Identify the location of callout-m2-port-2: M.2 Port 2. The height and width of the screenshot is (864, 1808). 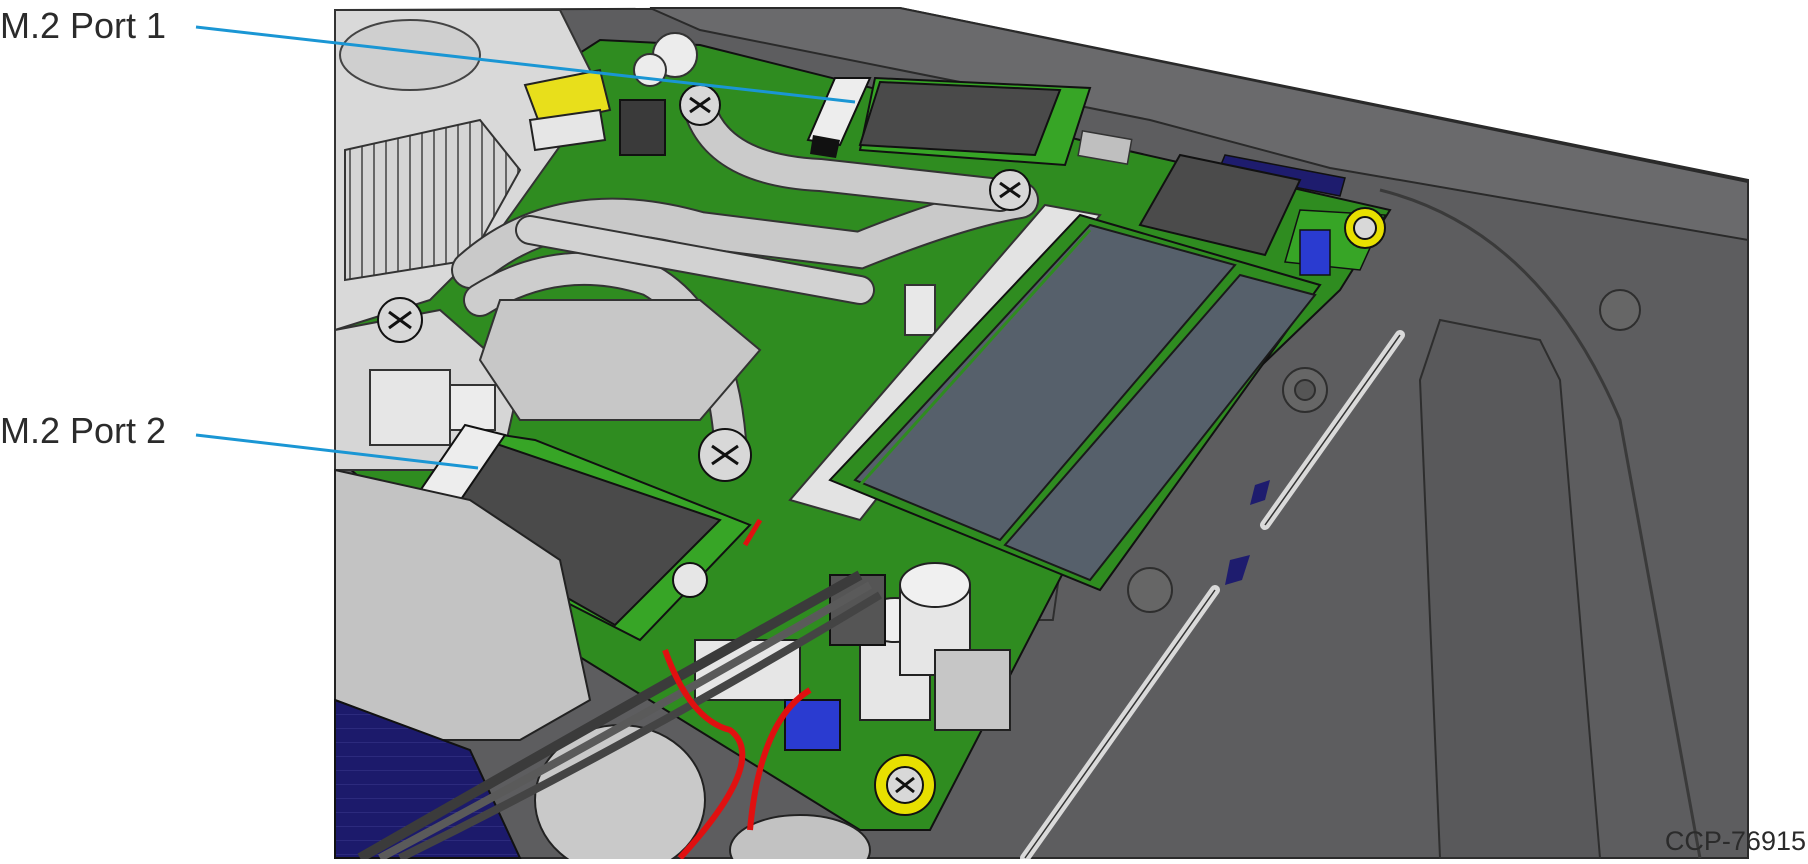
(83, 430).